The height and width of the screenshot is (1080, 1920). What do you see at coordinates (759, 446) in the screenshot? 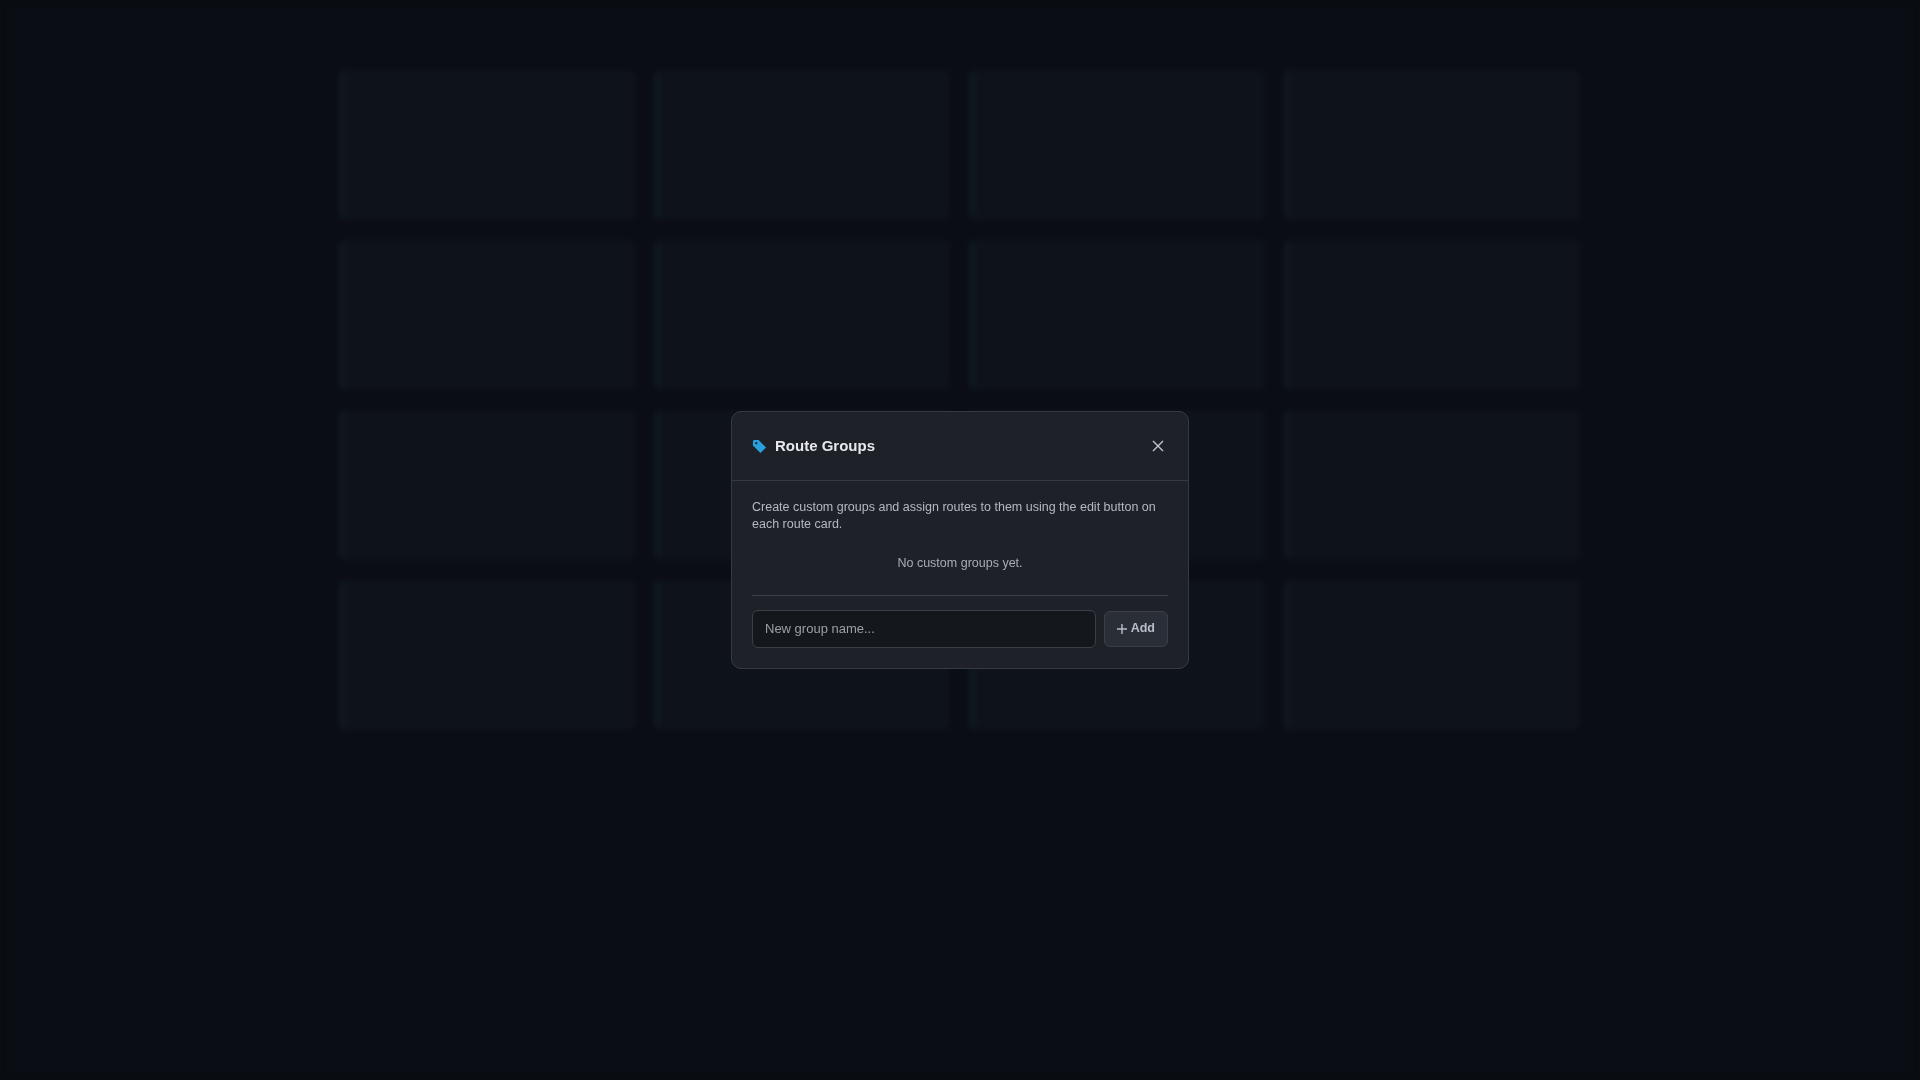
I see `tag-icon` at bounding box center [759, 446].